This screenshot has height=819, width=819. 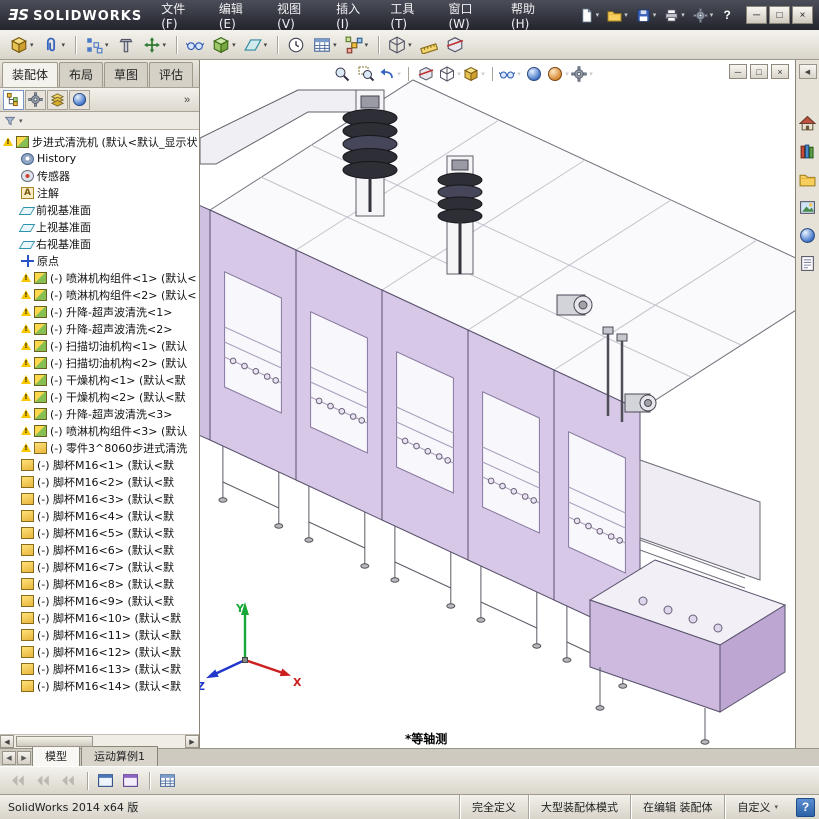 I want to click on tree-item: (-) 脚杯M16<11> (默认<默, so click(x=99, y=634).